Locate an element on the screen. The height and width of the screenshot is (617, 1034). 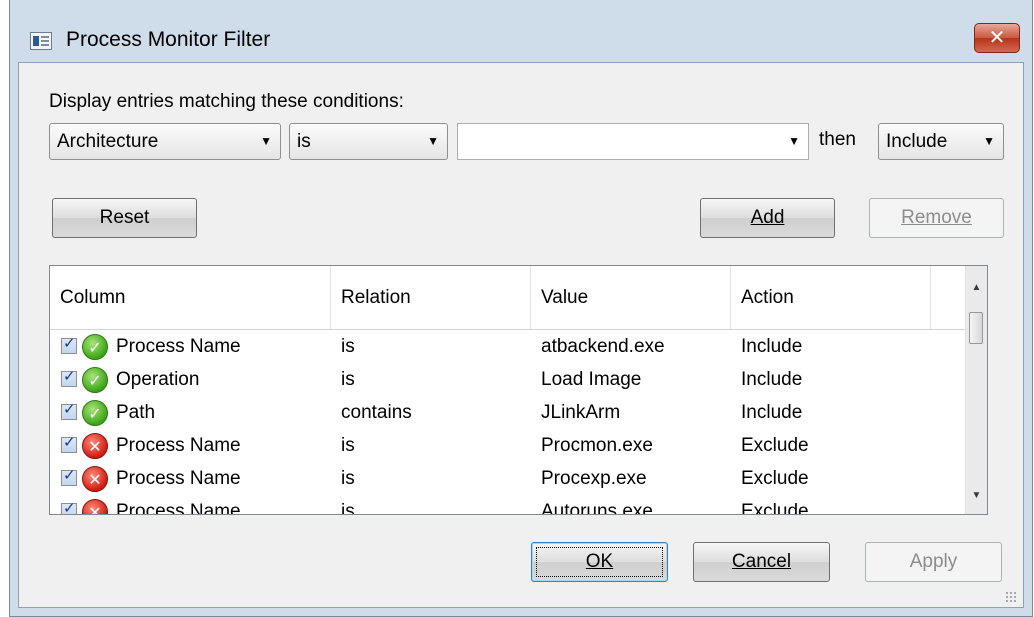
scroll-up-arrow-icon: ▲ is located at coordinates (976, 288).